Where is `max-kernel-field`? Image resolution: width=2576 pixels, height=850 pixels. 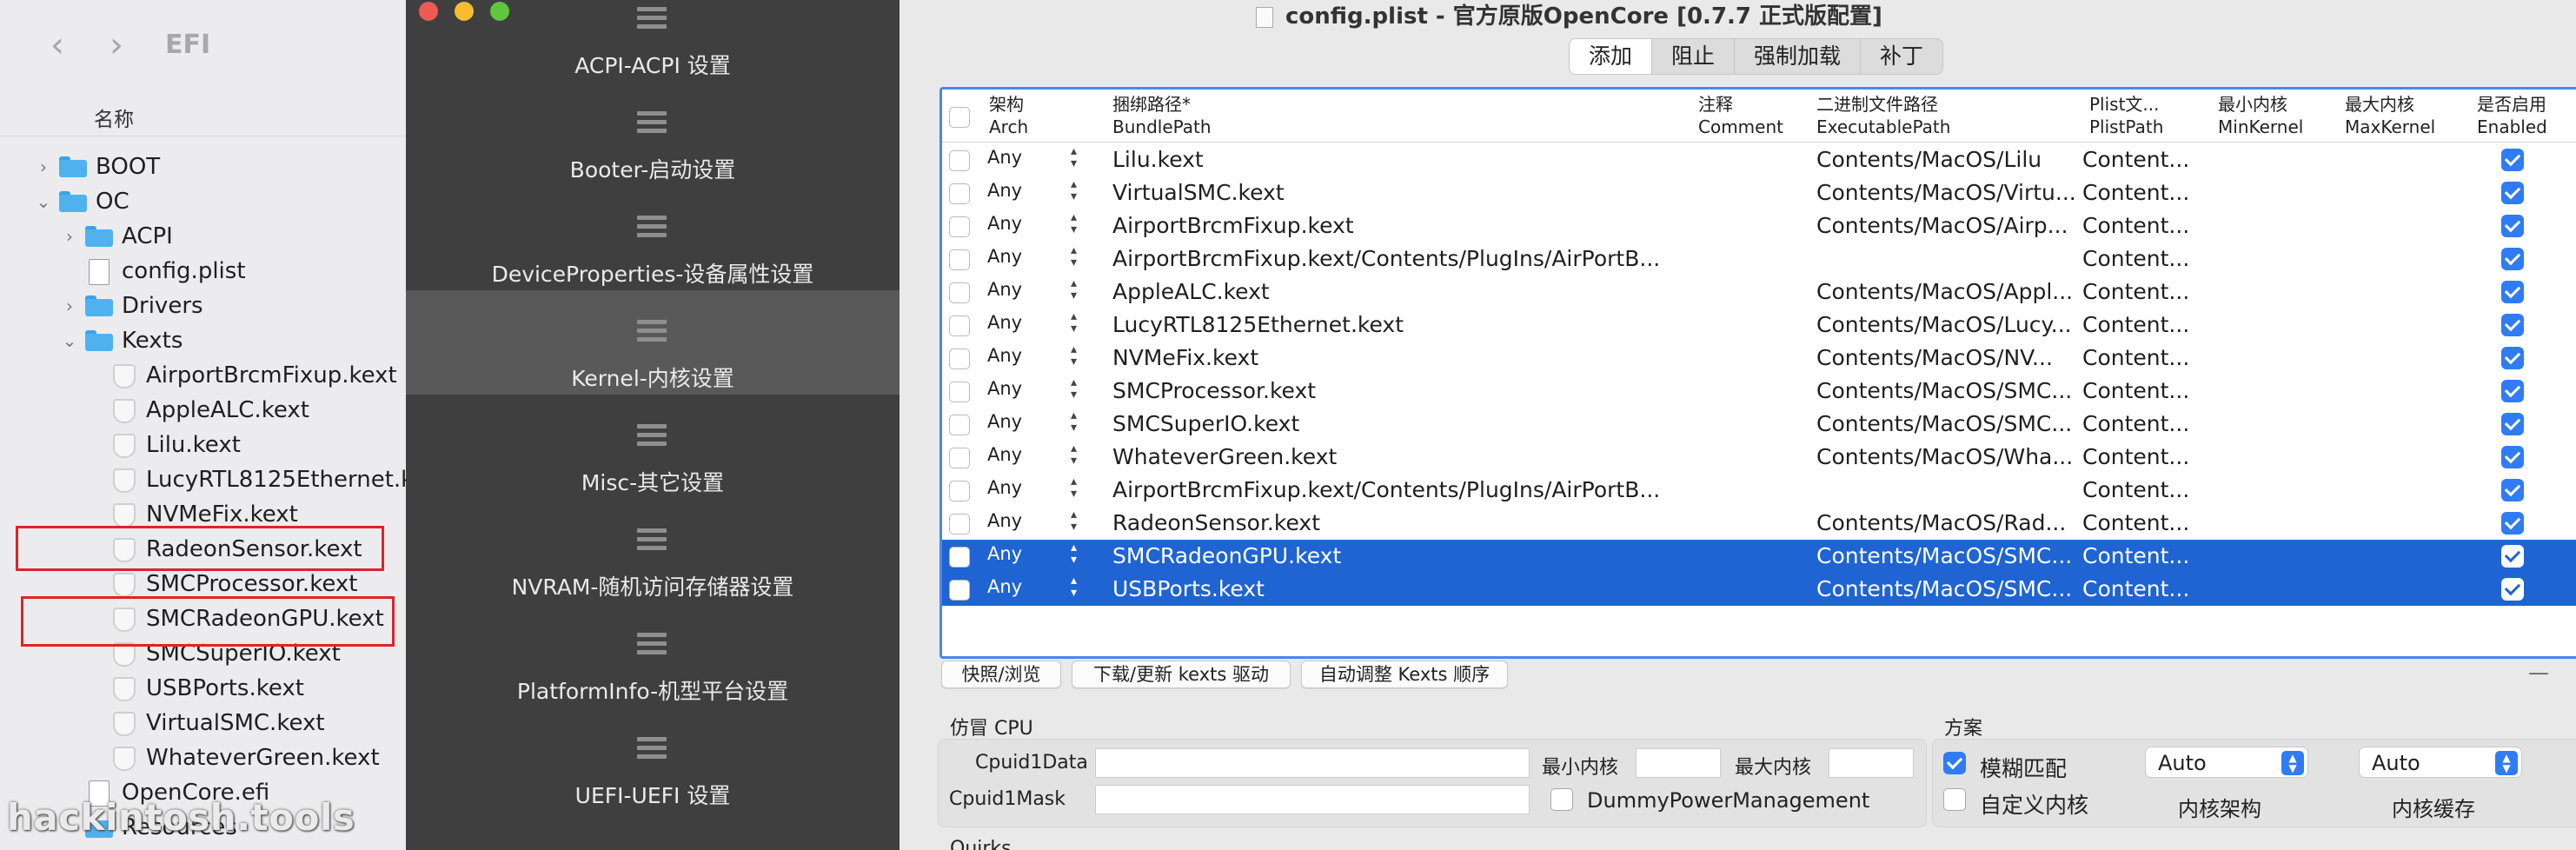
max-kernel-field is located at coordinates (1871, 763).